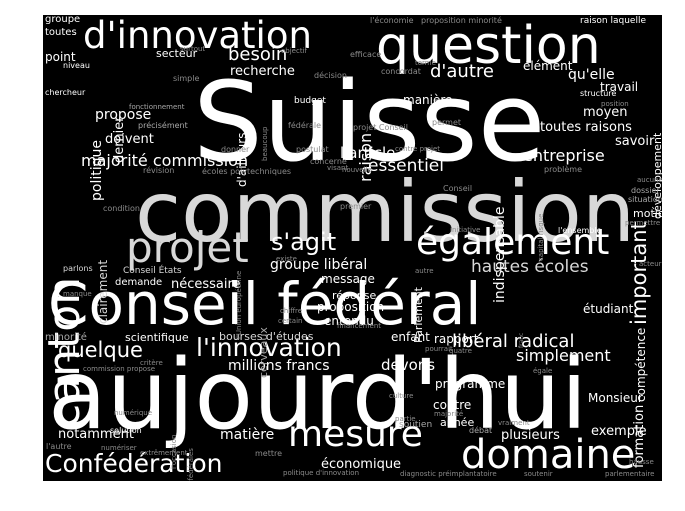 This screenshot has height=511, width=685. What do you see at coordinates (103, 291) in the screenshot?
I see `word-clairement: clairement` at bounding box center [103, 291].